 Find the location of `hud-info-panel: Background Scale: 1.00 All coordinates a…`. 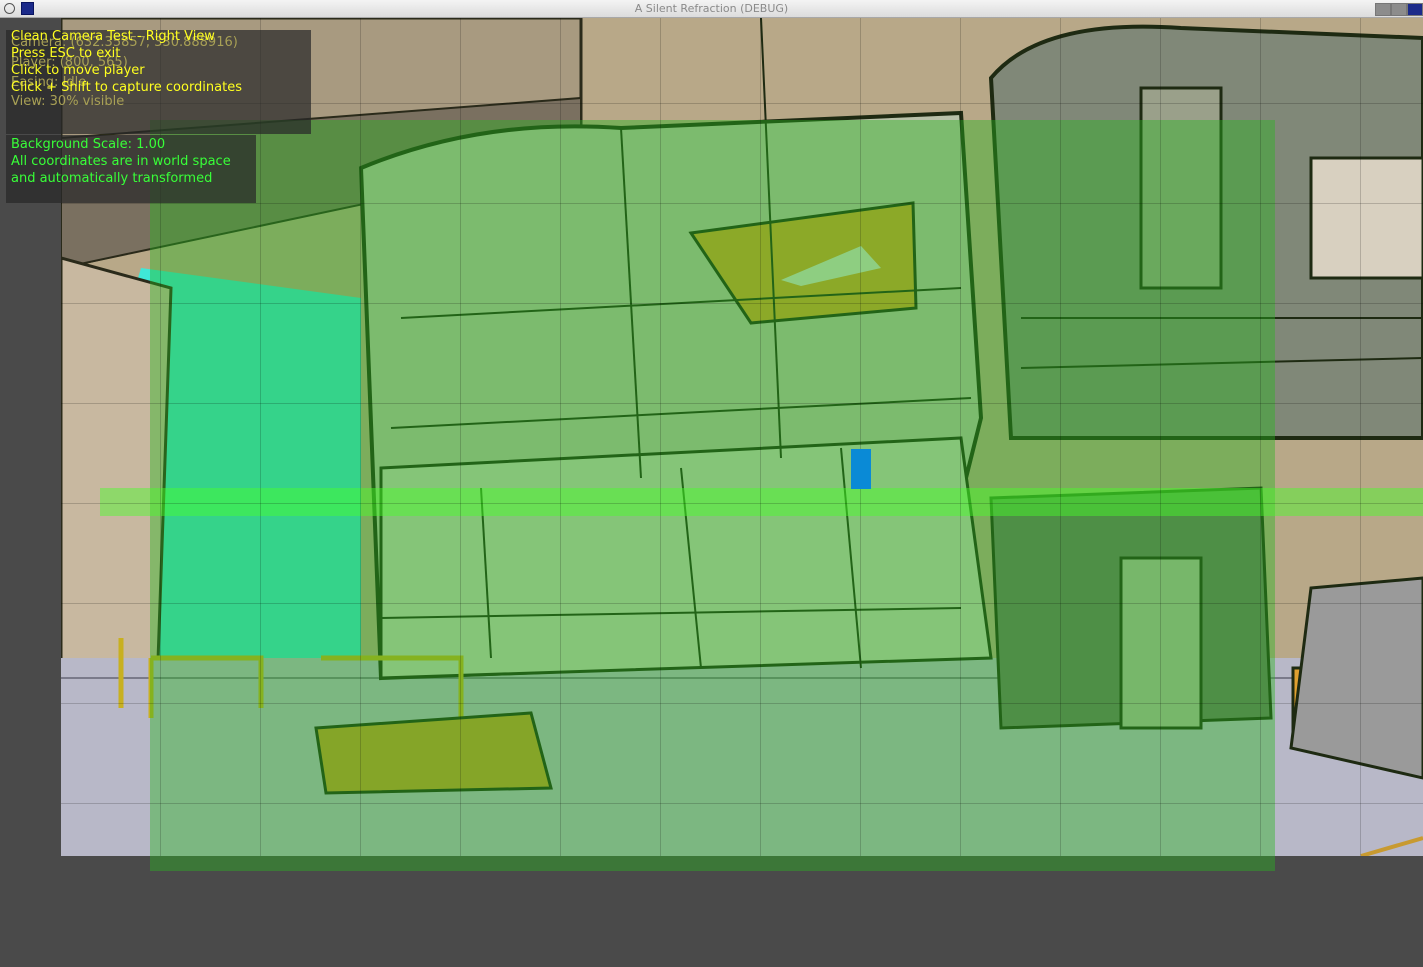

hud-info-panel: Background Scale: 1.00 All coordinates a… is located at coordinates (131, 169).